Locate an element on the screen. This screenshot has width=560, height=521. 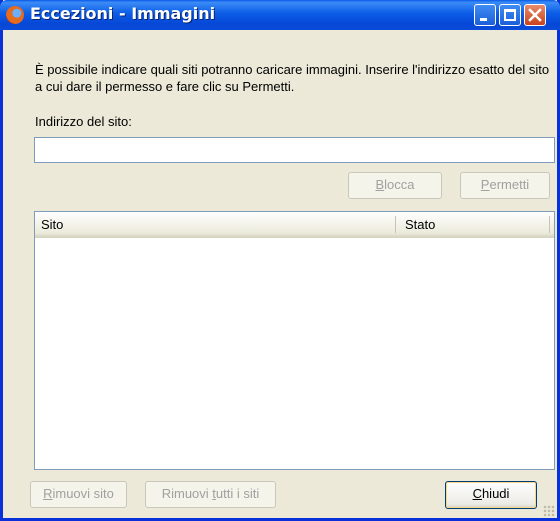
allow-button: Permetti is located at coordinates (505, 185).